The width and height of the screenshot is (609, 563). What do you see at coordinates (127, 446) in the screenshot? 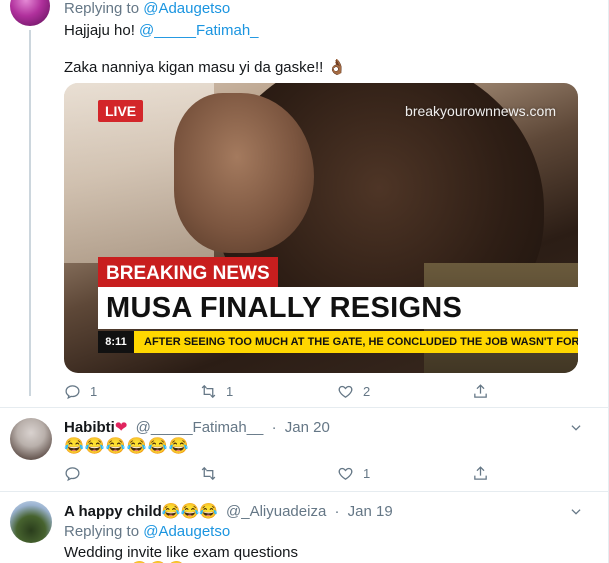
I see `tweet-text: 😂😂😂😂😂😂` at bounding box center [127, 446].